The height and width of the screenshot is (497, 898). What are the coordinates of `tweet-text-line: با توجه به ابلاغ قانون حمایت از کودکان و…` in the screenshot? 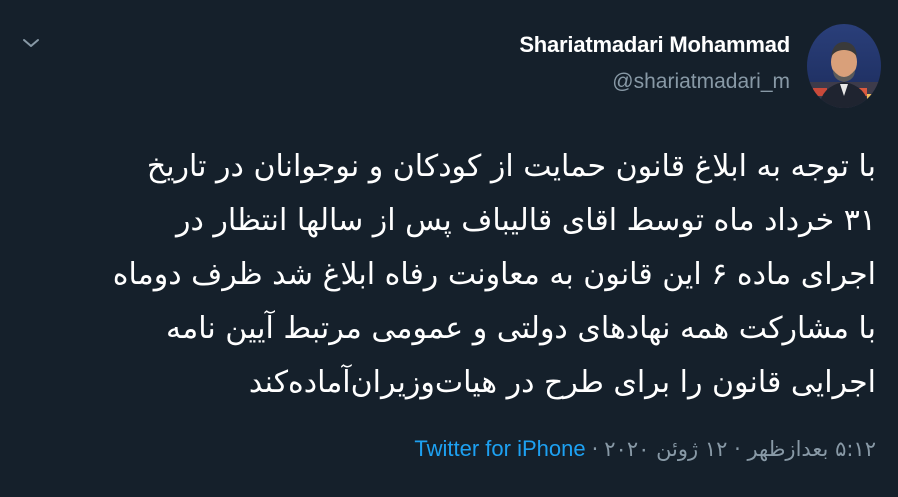 It's located at (511, 166).